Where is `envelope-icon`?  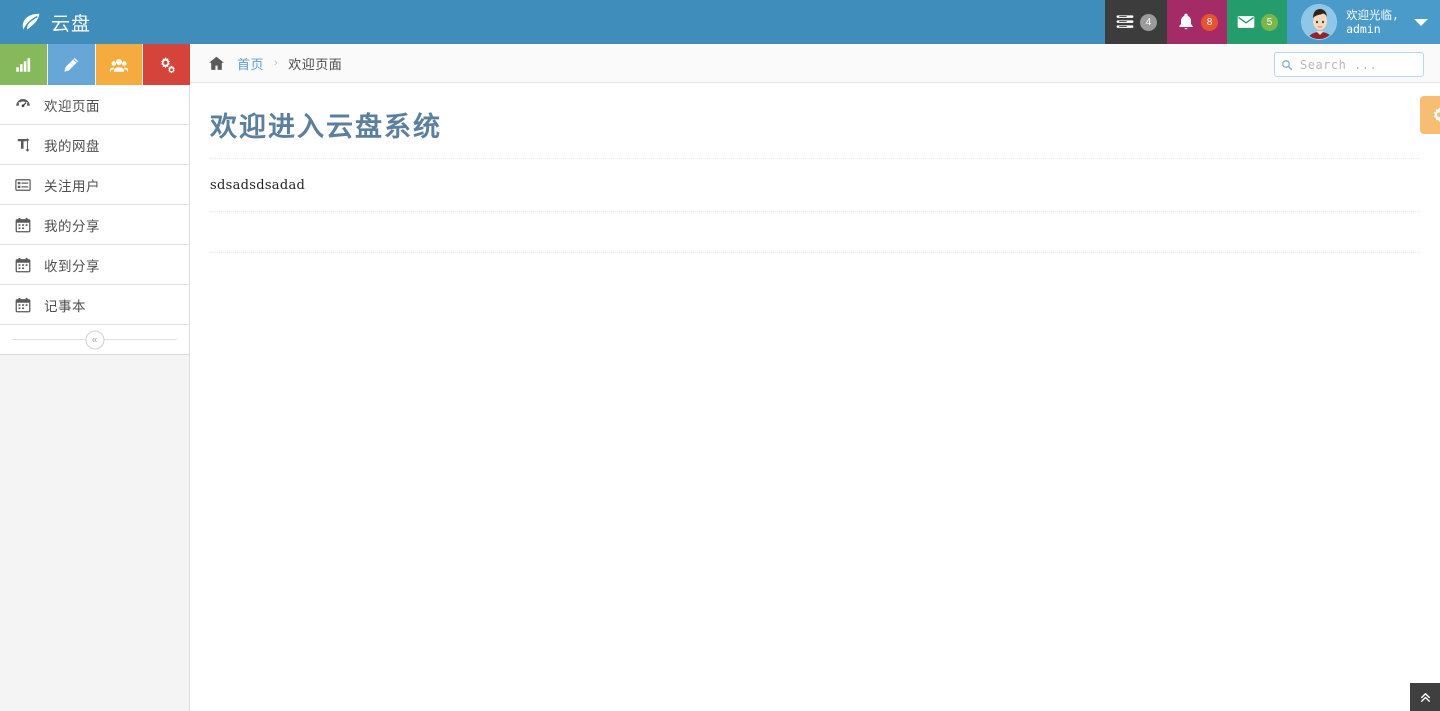 envelope-icon is located at coordinates (1246, 22).